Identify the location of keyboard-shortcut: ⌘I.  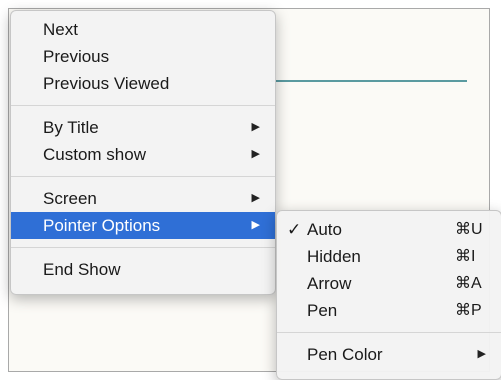
(465, 256).